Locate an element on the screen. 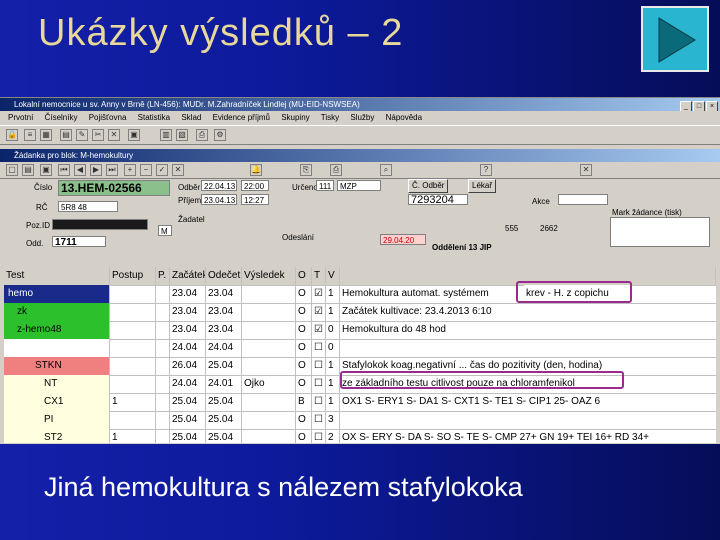 This screenshot has width=720, height=540. col-zacatek: Začátek is located at coordinates (188, 276).